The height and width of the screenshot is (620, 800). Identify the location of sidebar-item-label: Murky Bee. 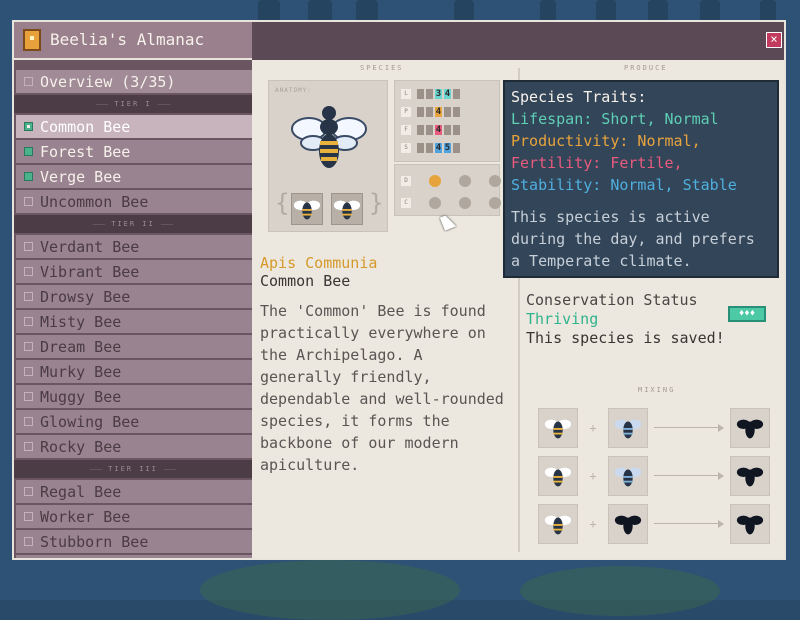
(81, 371).